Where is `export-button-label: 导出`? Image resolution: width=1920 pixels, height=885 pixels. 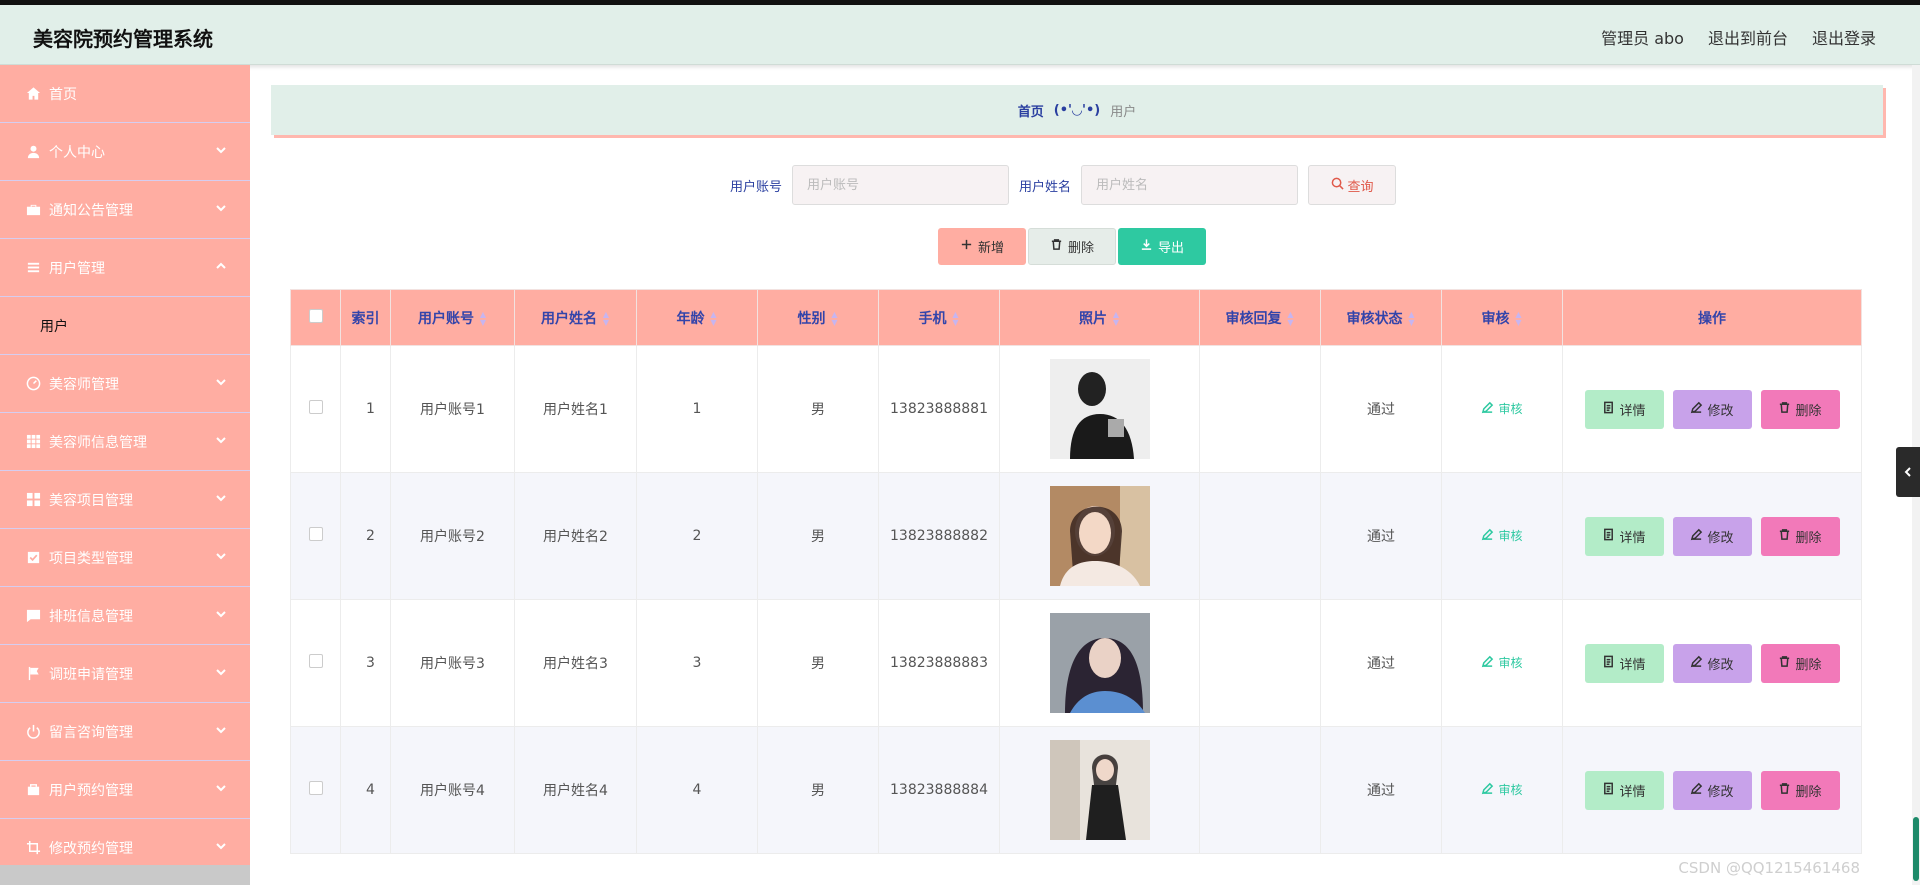 export-button-label: 导出 is located at coordinates (1170, 248).